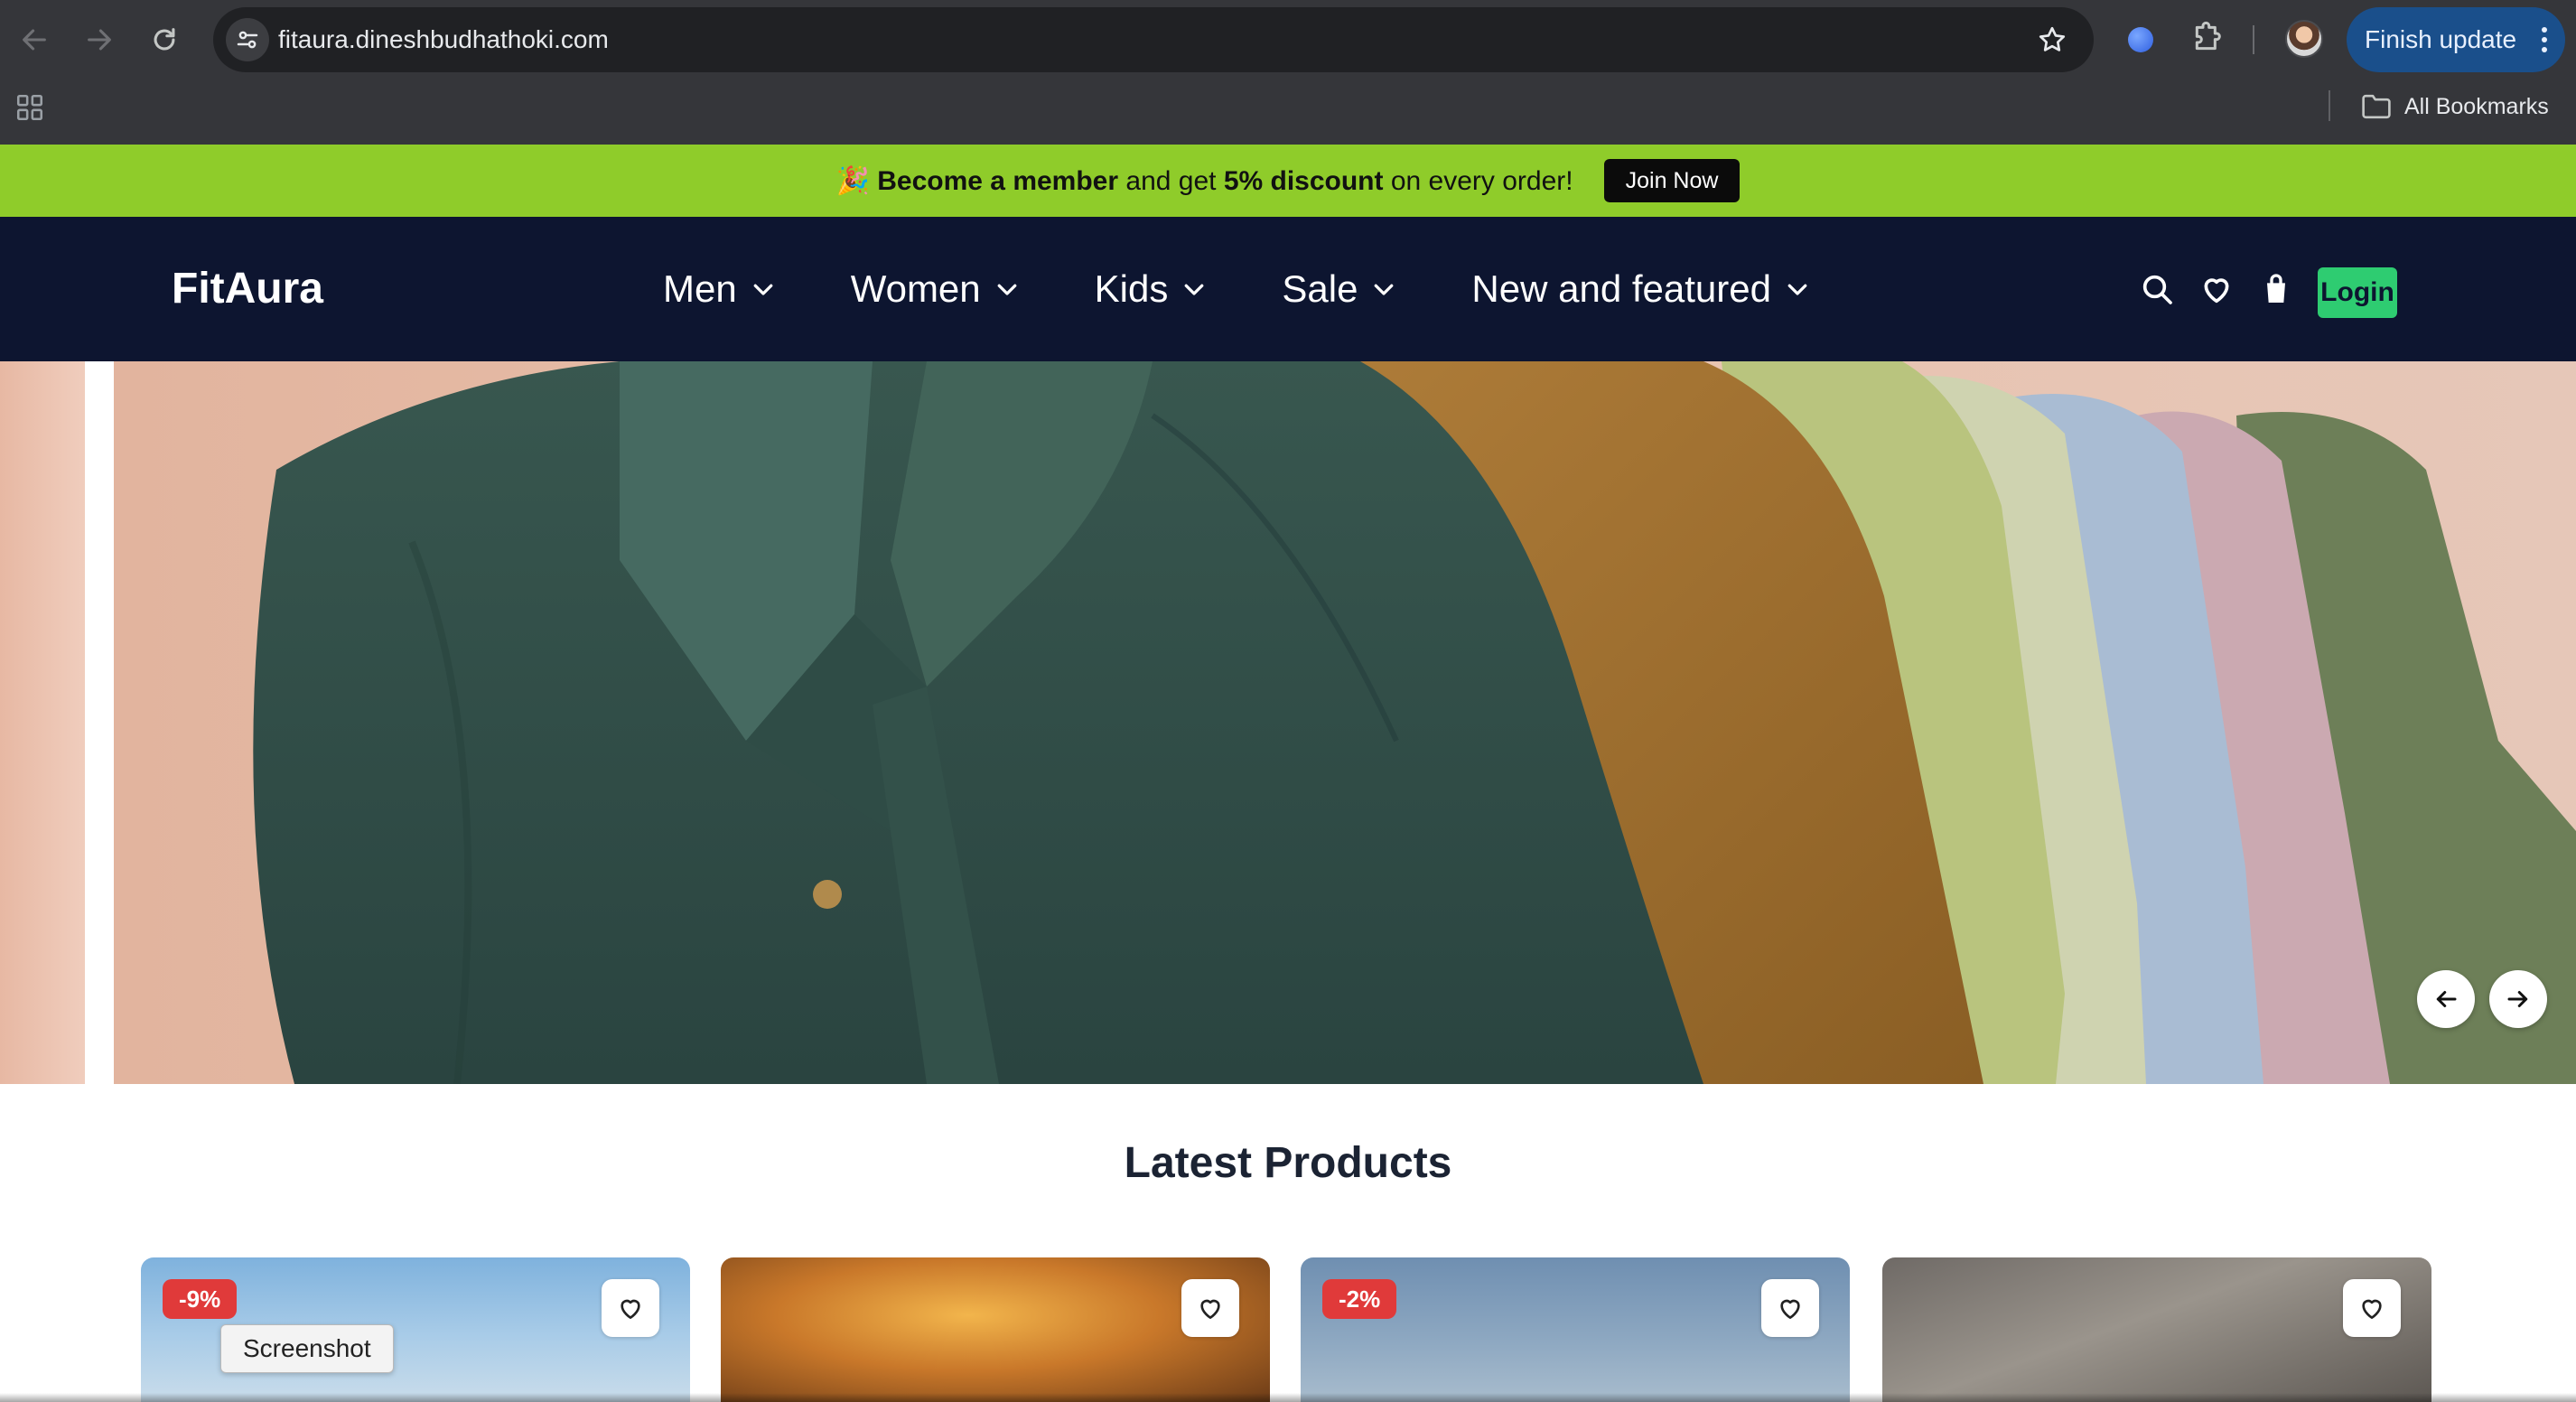 The width and height of the screenshot is (2576, 1402). I want to click on url-text: fitaura.dineshbudhathoki.com, so click(443, 39).